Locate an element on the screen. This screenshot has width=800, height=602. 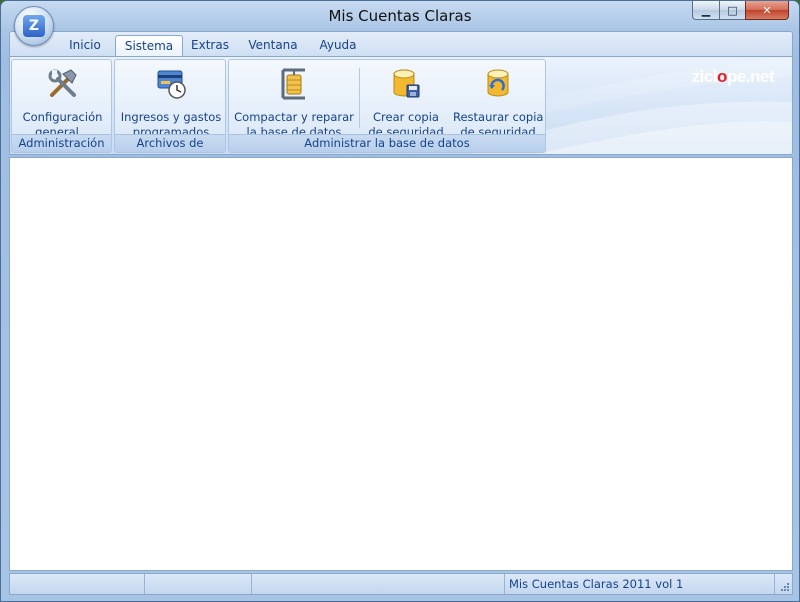
maximize-button: □ is located at coordinates (732, 10).